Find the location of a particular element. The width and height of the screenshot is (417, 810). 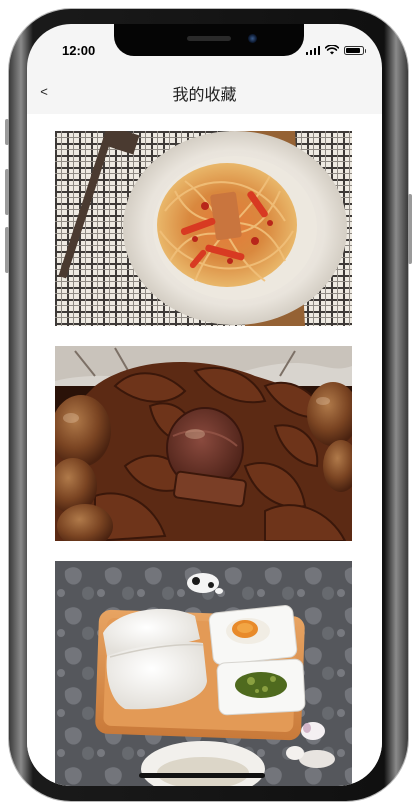

battery-level is located at coordinates (353, 50).